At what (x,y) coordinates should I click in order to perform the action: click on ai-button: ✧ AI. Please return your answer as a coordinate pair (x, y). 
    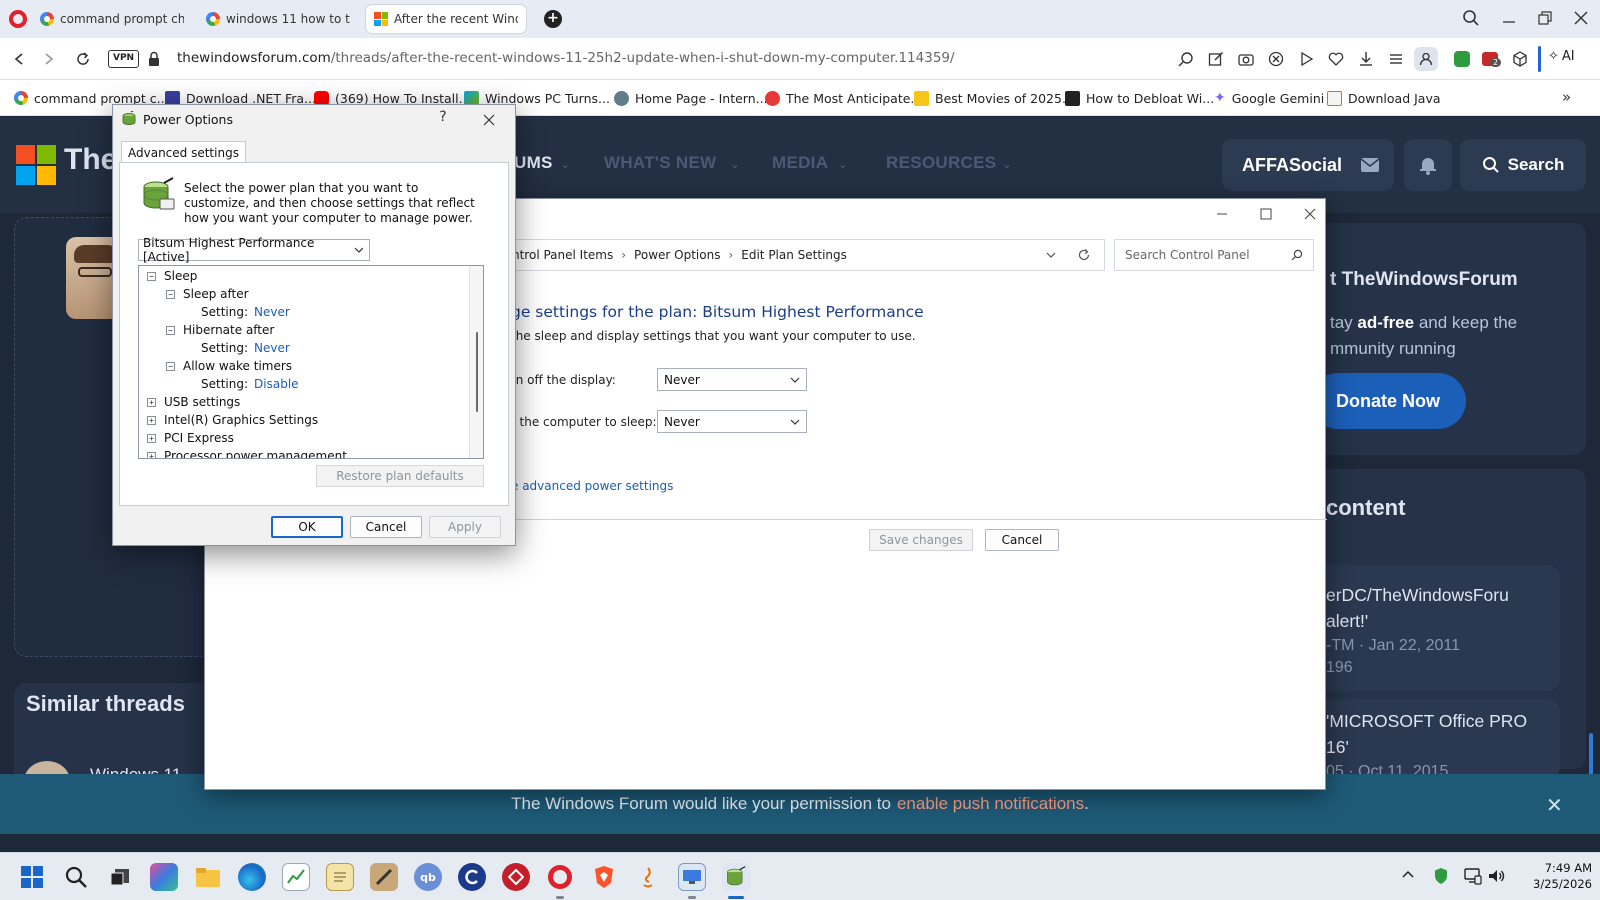
    Looking at the image, I should click on (1561, 56).